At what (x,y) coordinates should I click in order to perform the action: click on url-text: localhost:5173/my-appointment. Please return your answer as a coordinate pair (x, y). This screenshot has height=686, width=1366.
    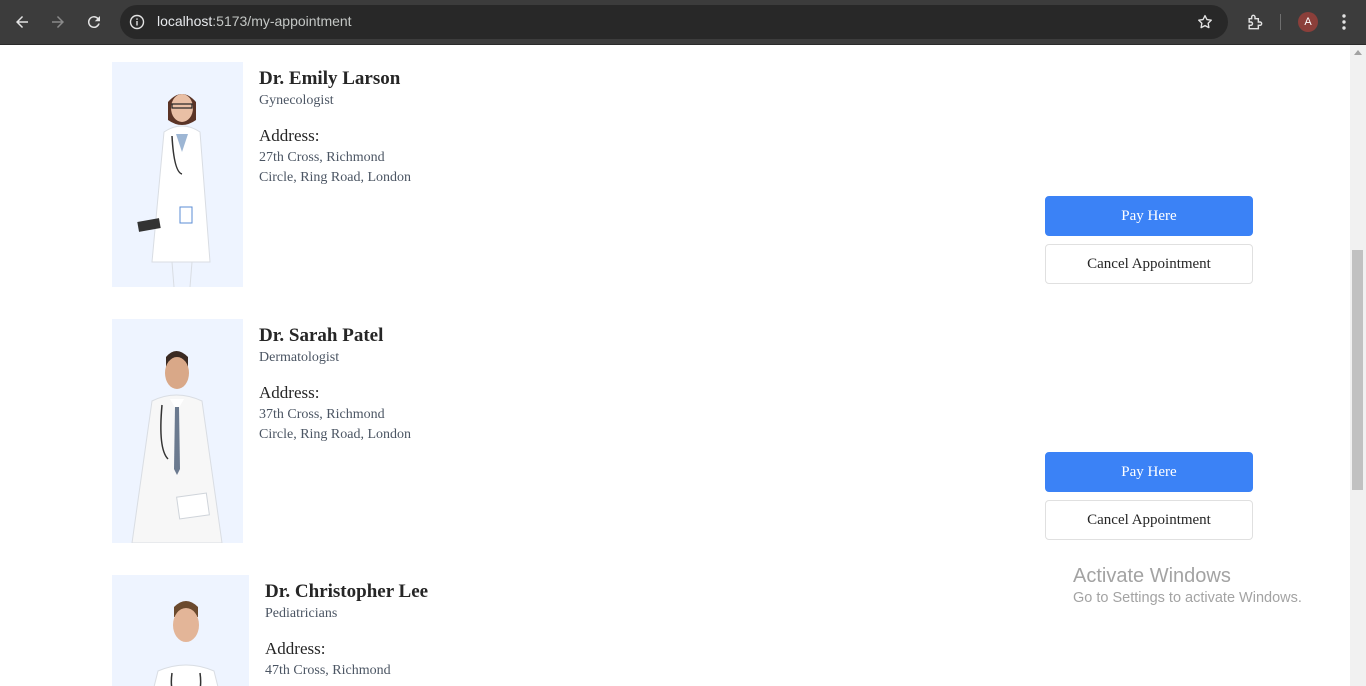
    Looking at the image, I should click on (254, 21).